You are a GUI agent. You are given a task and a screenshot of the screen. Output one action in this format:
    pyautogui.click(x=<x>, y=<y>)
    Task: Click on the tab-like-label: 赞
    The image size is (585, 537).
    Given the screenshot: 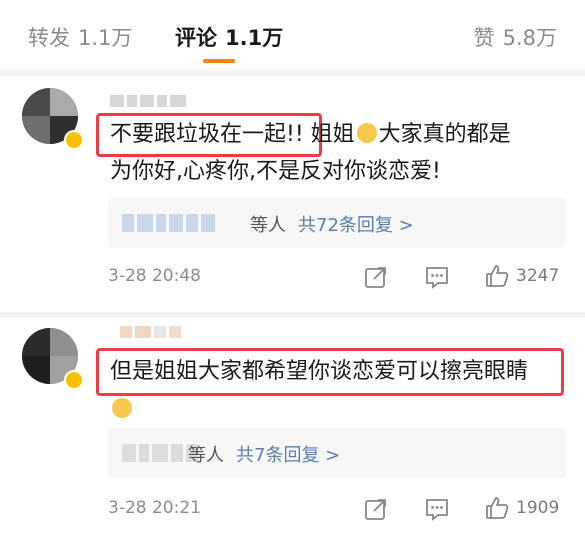 What is the action you would take?
    pyautogui.click(x=484, y=38)
    